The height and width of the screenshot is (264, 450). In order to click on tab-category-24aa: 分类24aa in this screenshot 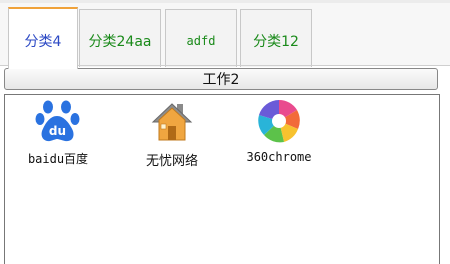, I will do `click(120, 38)`.